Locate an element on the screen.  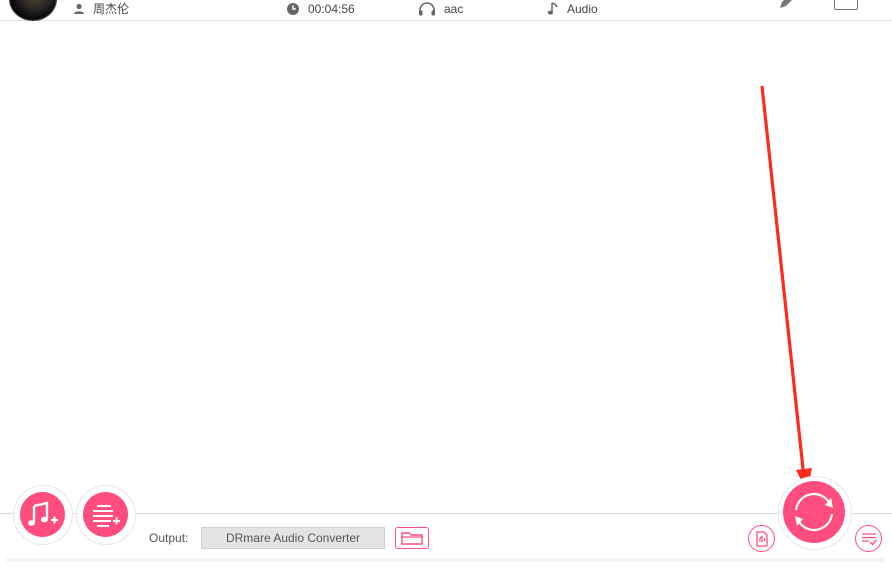
person-icon is located at coordinates (79, 8).